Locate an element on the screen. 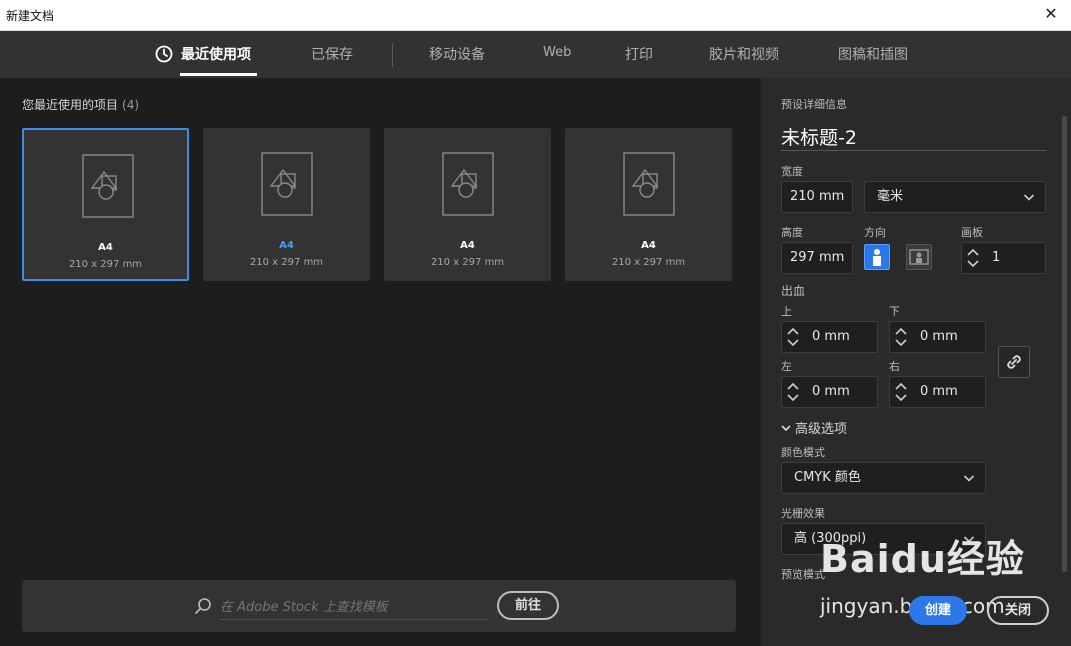 The width and height of the screenshot is (1071, 646). tab-art-illustration: 图稿和插图 is located at coordinates (873, 54).